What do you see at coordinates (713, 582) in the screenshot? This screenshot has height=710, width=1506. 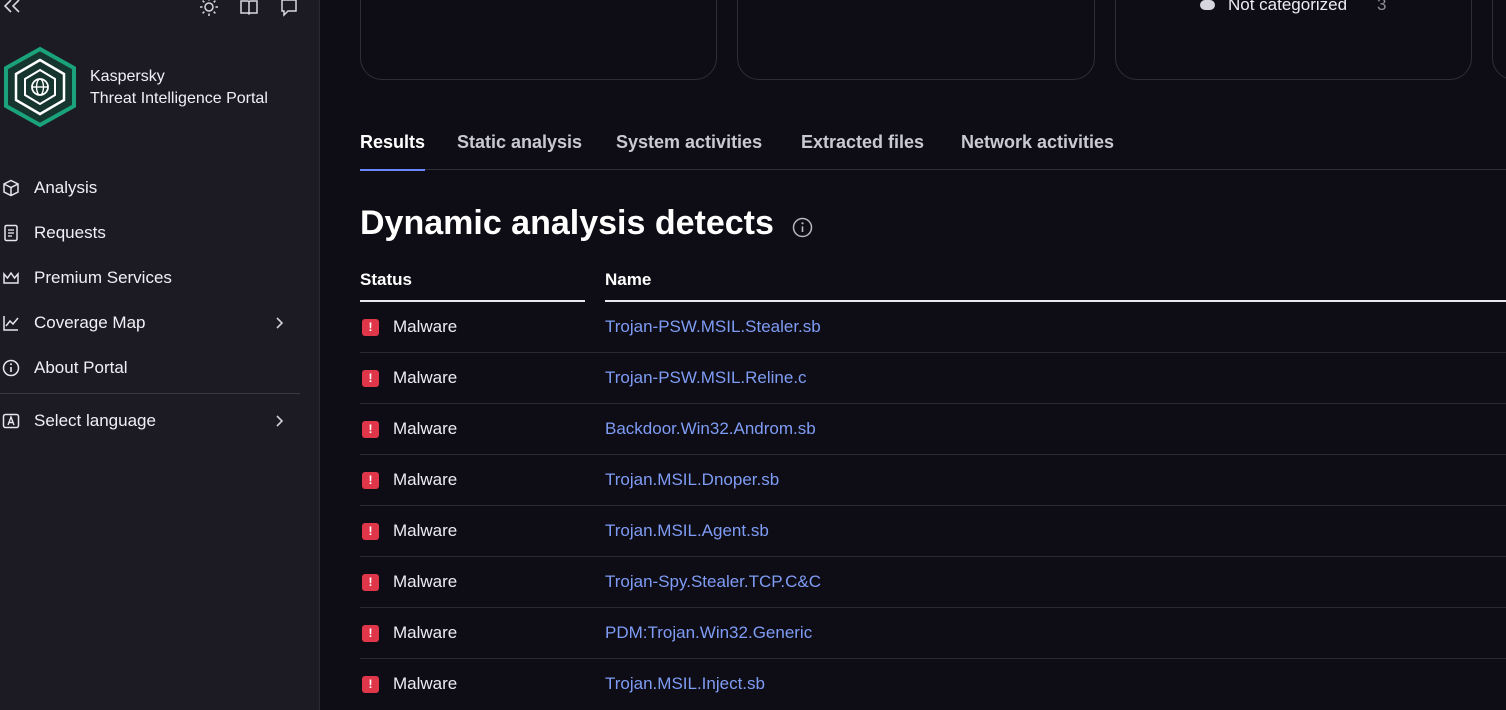 I see `detection-name-link: Trojan-Spy.Stealer.TCP.C&C` at bounding box center [713, 582].